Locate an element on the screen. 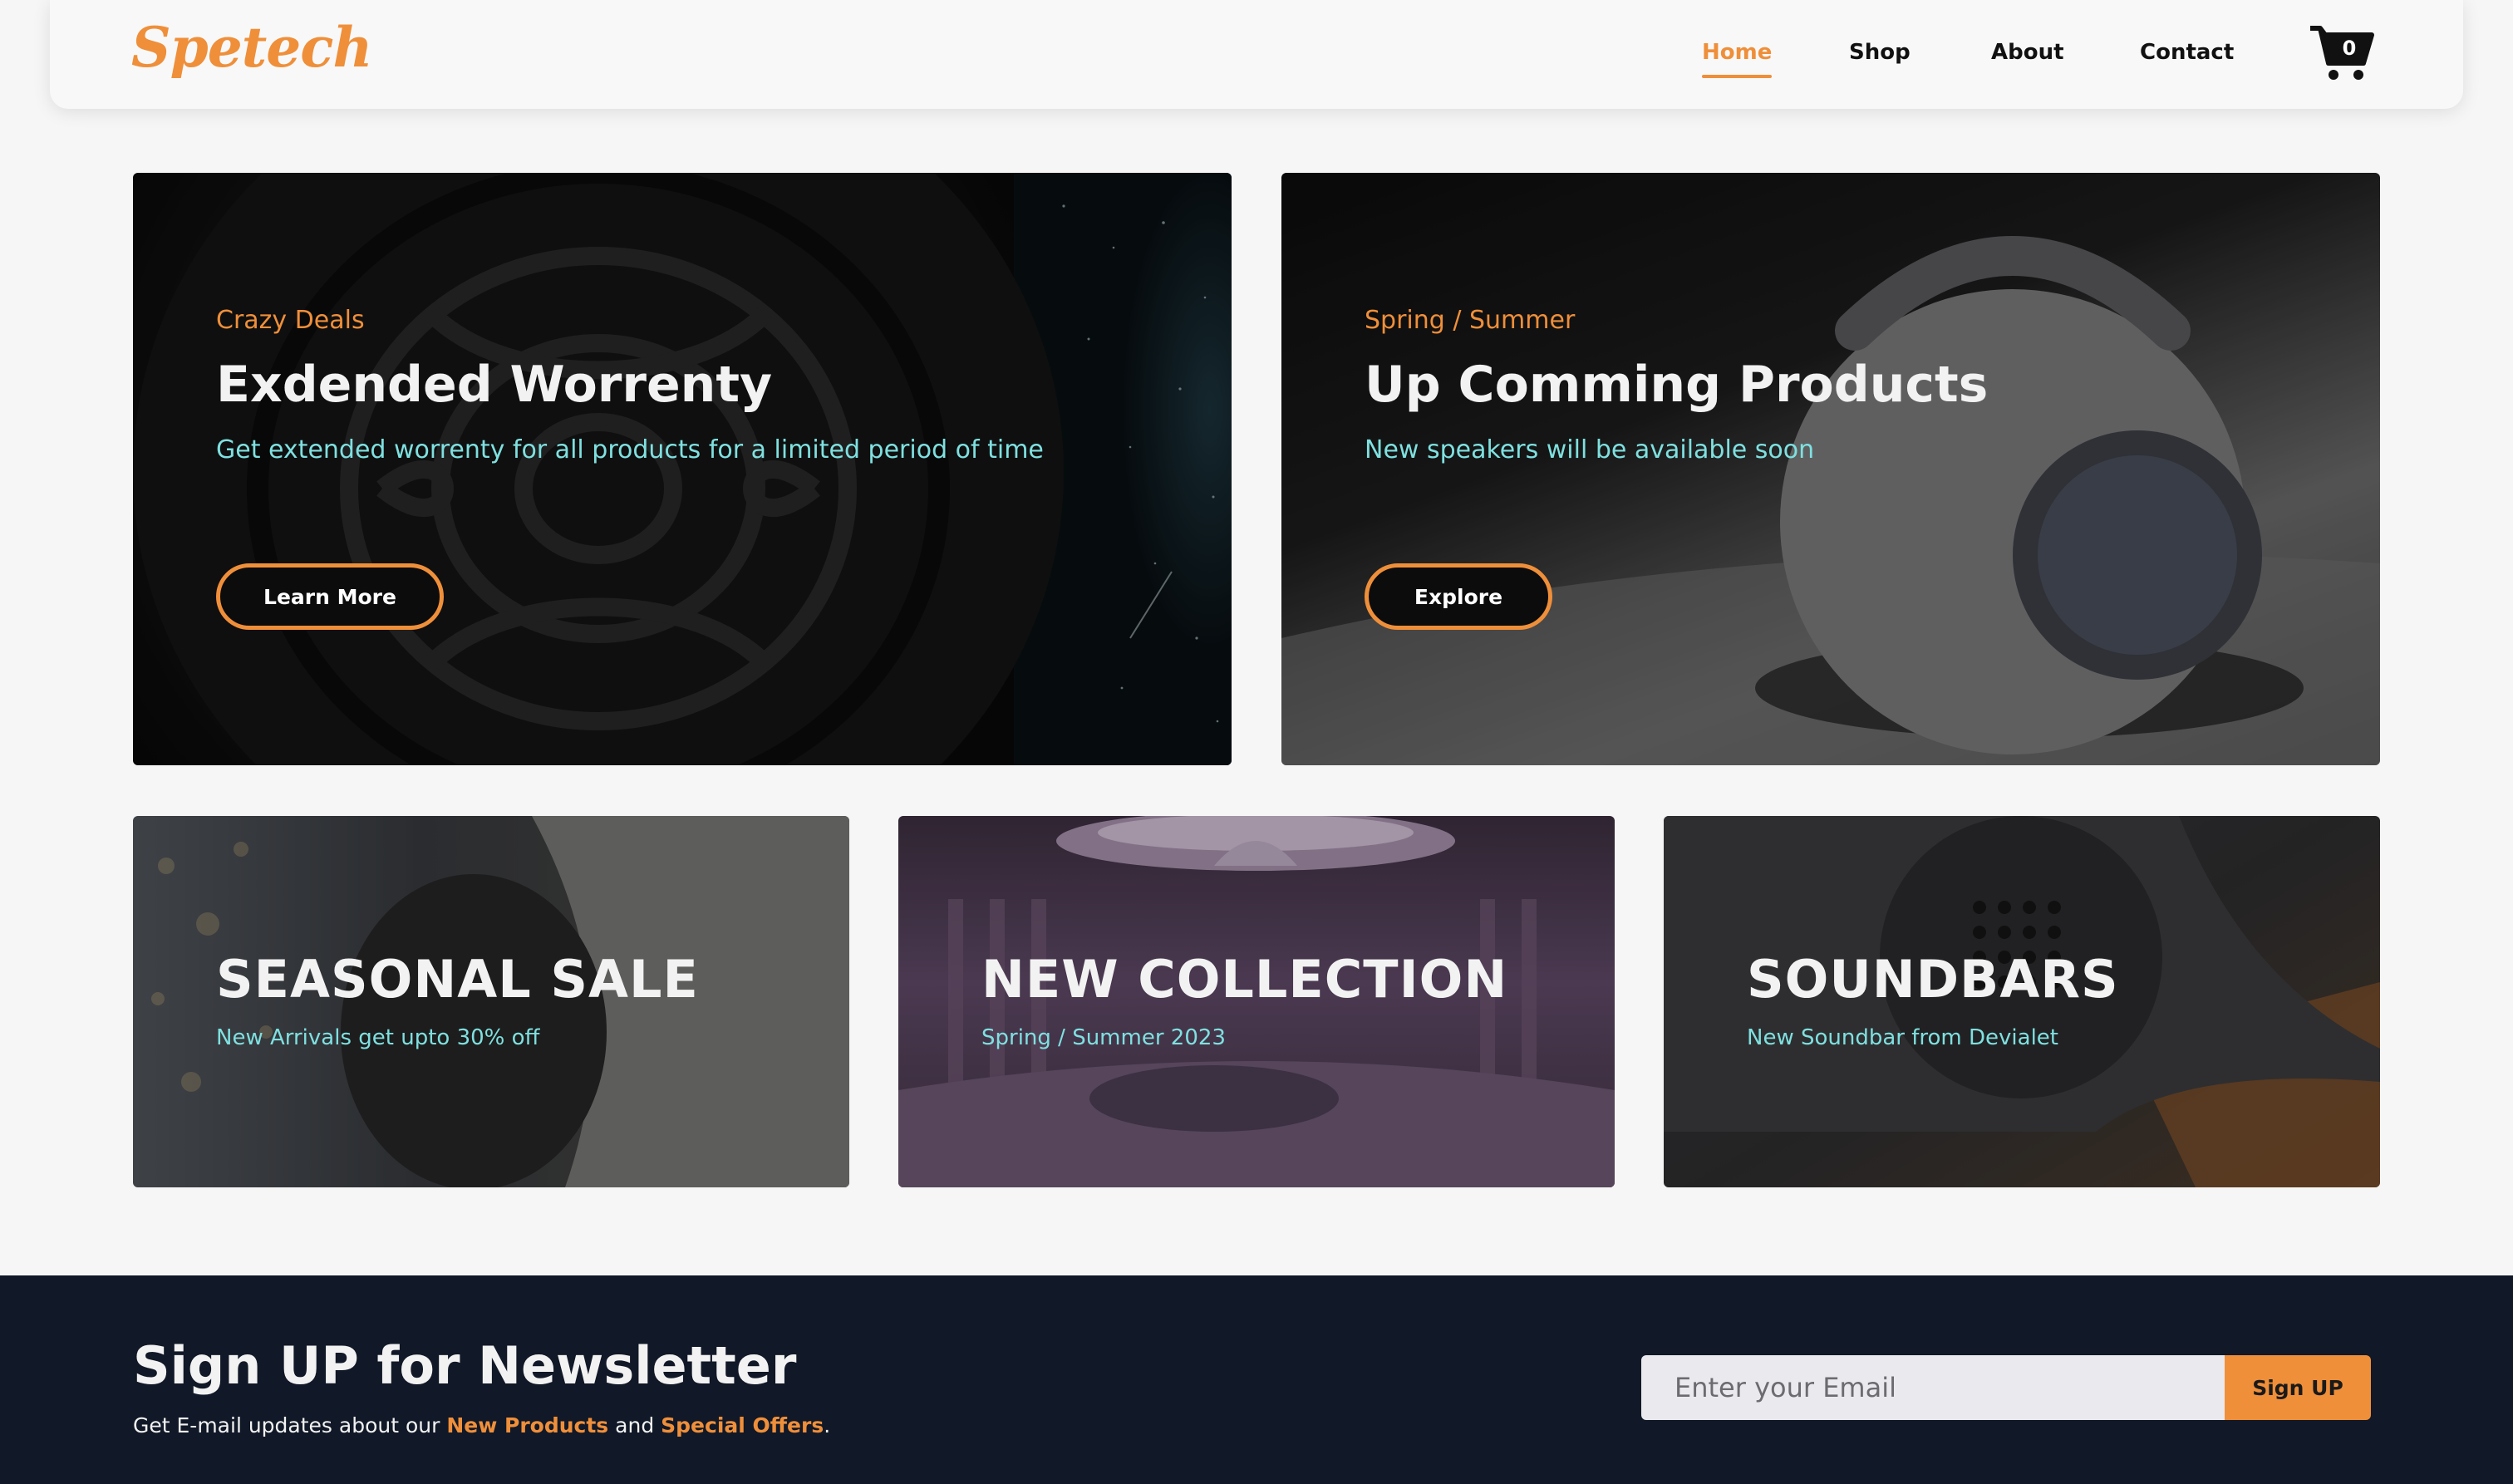  hero-eyebrow: Crazy Deals is located at coordinates (290, 320).